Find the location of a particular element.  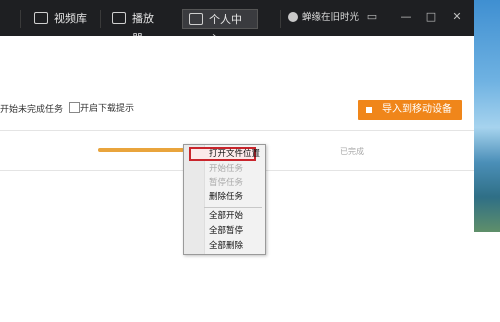

download-tip-label: 开启下载提示 is located at coordinates (107, 109).